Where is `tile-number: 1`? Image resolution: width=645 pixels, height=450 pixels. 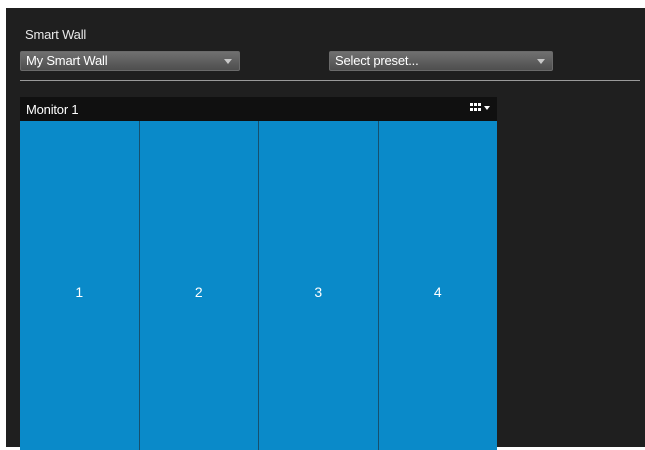
tile-number: 1 is located at coordinates (79, 291).